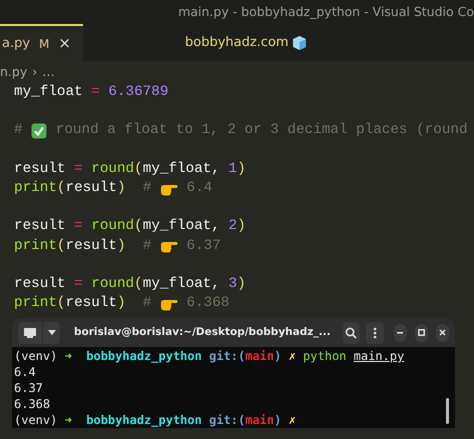 This screenshot has height=439, width=474. Describe the element at coordinates (299, 42) in the screenshot. I see `cube-icon` at that location.